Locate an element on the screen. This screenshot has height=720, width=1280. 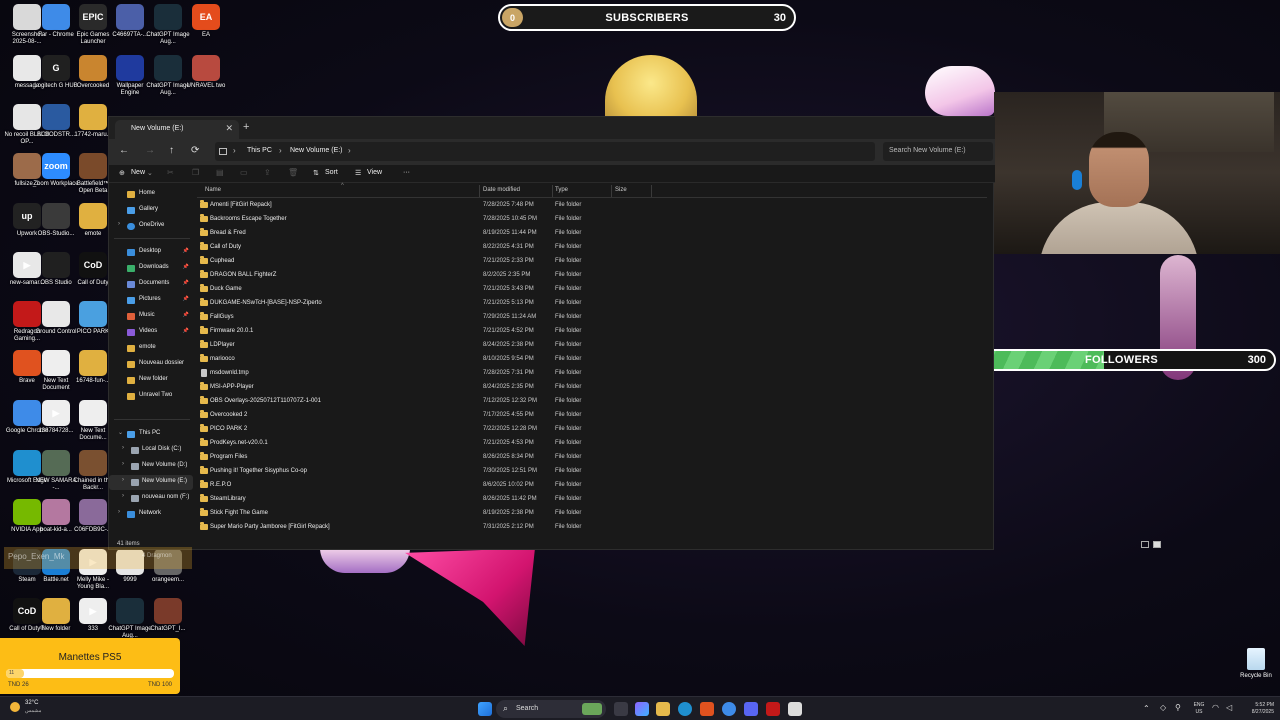
recycle-bin: Recycle Bin is located at coordinates (1256, 663).